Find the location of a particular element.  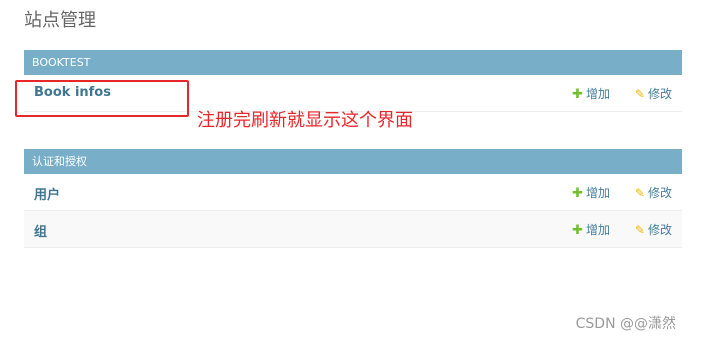

module-header-booktest: BOOKTEST is located at coordinates (353, 62).